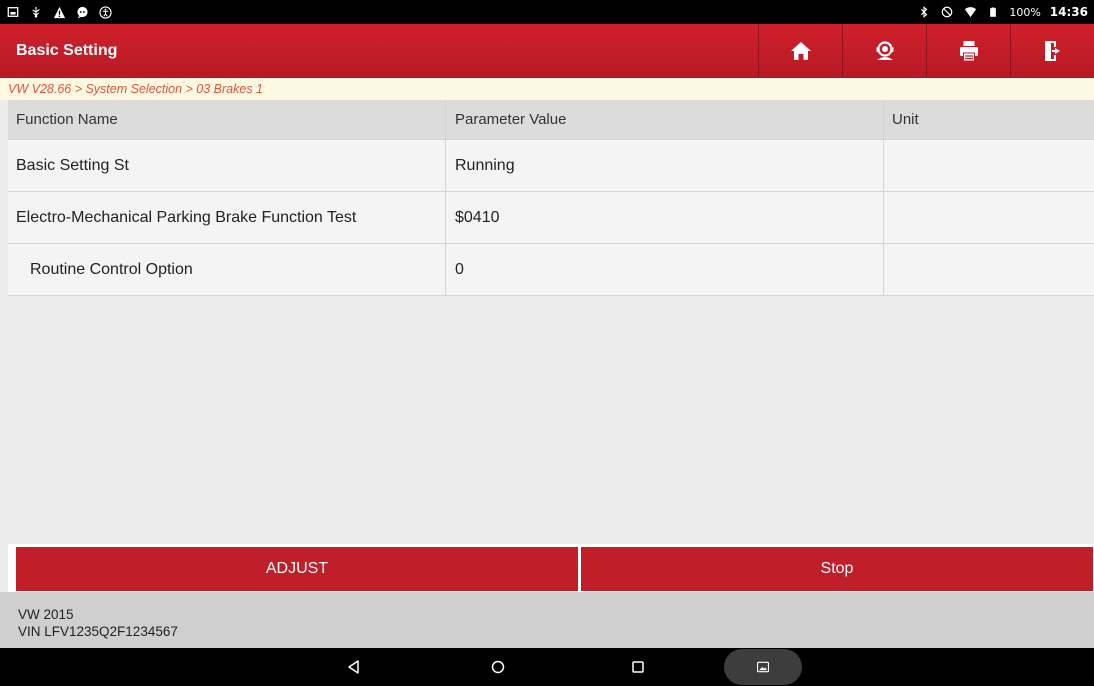  I want to click on bluetooth-icon, so click(924, 12).